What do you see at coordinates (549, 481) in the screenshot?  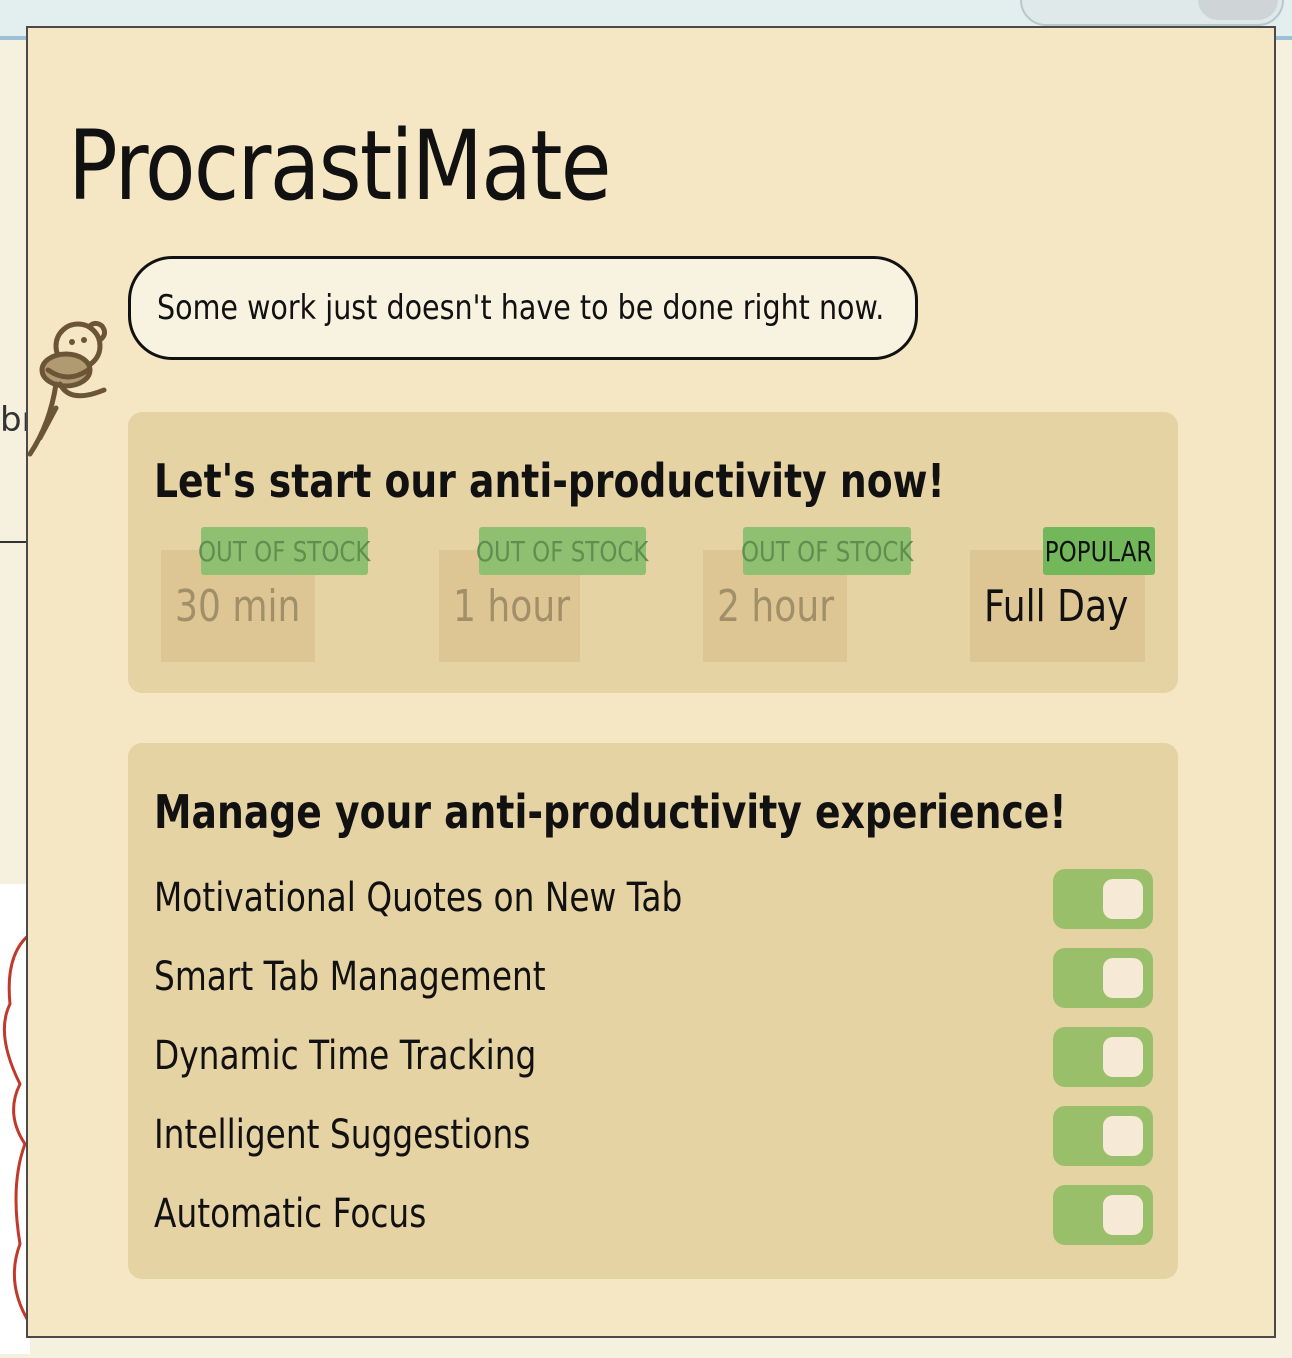 I see `timer-heading: Let's start our anti-productivity now!` at bounding box center [549, 481].